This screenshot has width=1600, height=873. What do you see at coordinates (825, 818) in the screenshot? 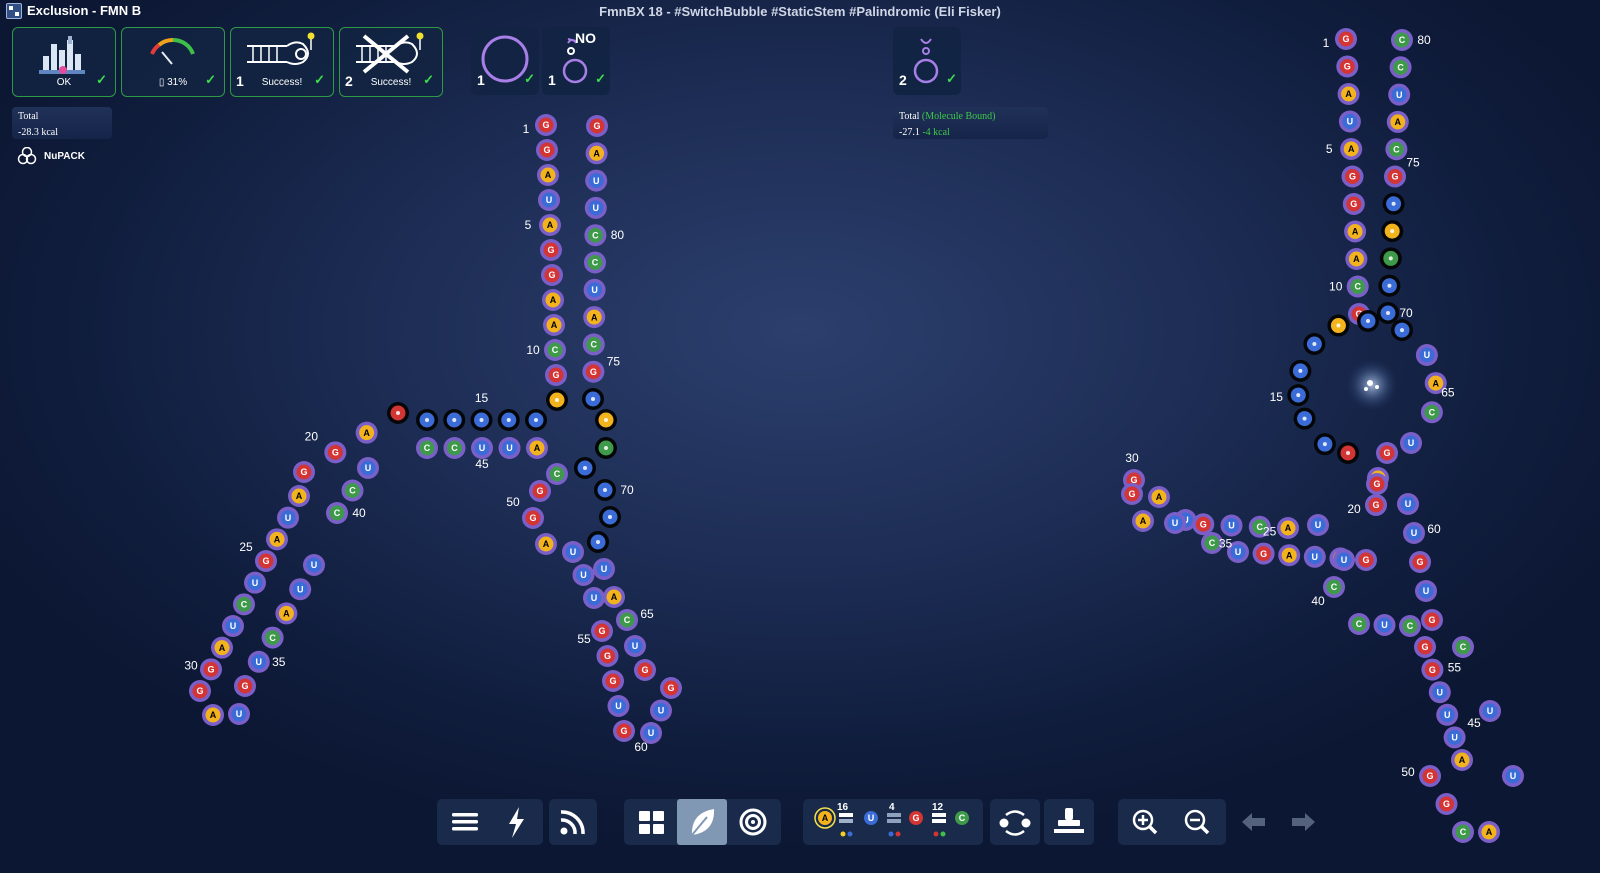
I see `palette-base-a: A` at bounding box center [825, 818].